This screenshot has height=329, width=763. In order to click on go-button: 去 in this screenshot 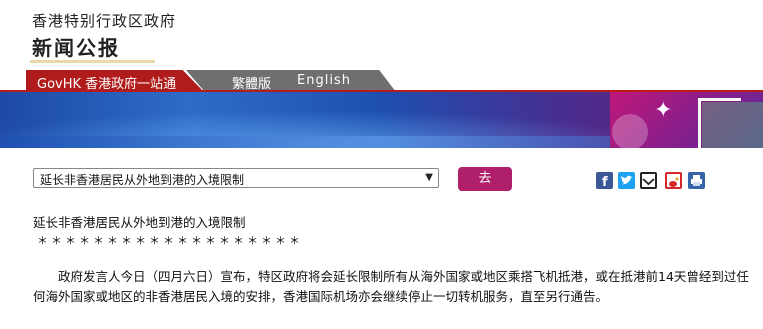, I will do `click(485, 179)`.